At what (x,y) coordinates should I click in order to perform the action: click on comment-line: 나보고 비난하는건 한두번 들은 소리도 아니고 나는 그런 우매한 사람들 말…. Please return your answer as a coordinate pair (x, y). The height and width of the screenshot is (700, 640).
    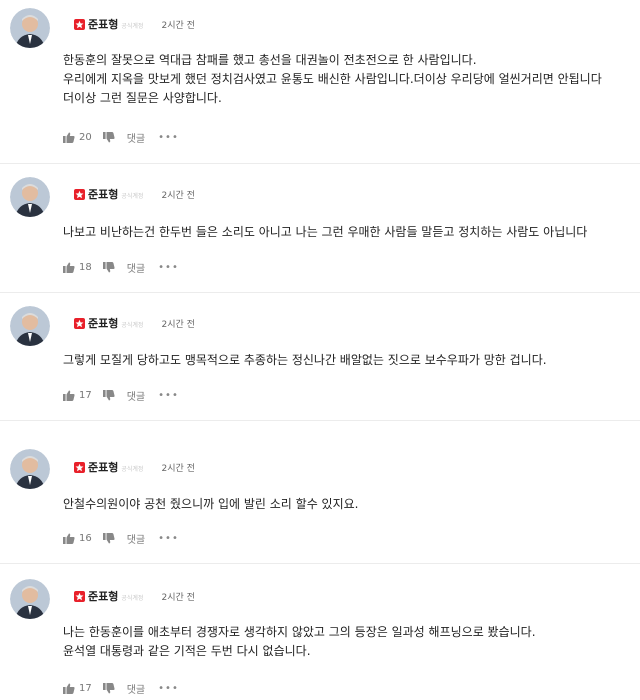
    Looking at the image, I should click on (325, 232).